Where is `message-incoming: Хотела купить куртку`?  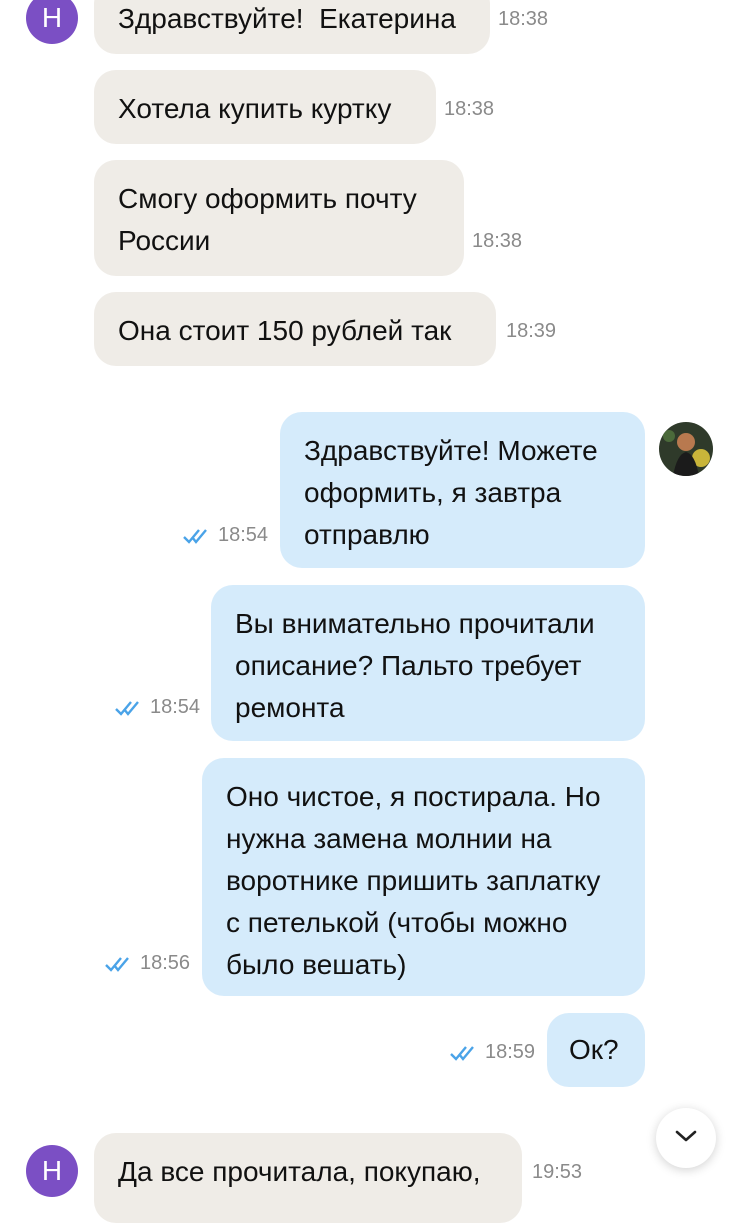
message-incoming: Хотела купить куртку is located at coordinates (265, 107).